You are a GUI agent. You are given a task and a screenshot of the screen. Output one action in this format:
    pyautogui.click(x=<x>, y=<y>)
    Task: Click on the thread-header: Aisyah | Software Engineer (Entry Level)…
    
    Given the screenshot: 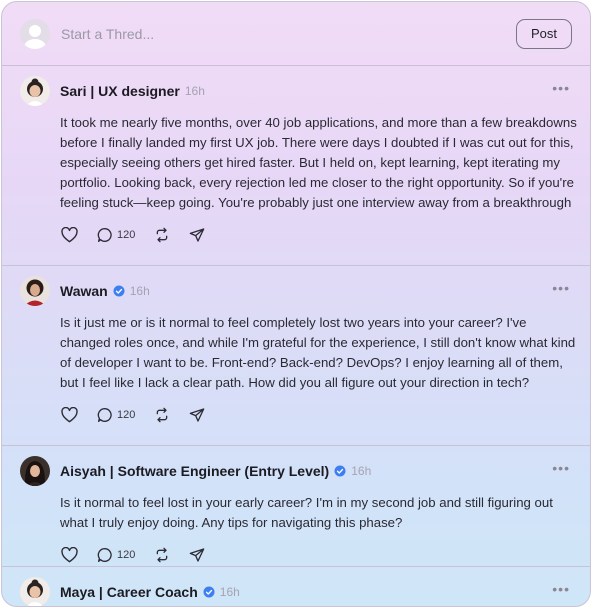 What is the action you would take?
    pyautogui.click(x=296, y=471)
    